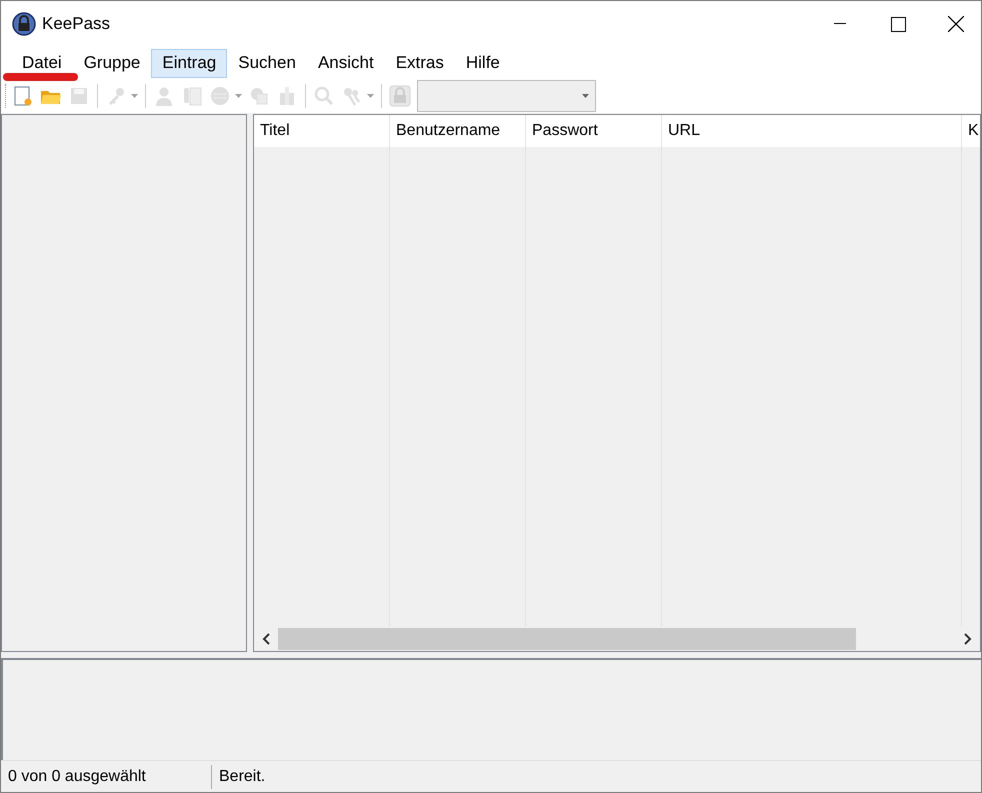 Image resolution: width=982 pixels, height=793 pixels. I want to click on scroll-left-icon, so click(266, 639).